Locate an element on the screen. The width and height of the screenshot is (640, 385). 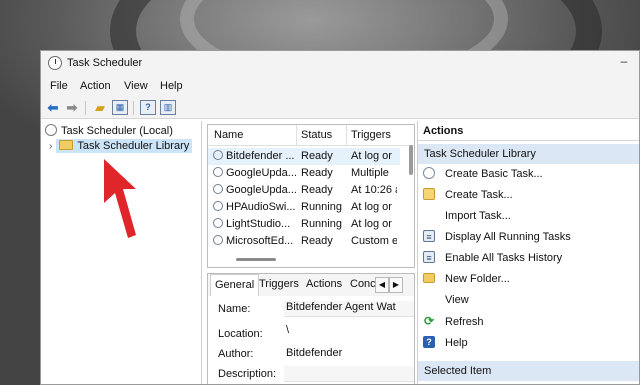
name-field: Bitdefender Agent Wat is located at coordinates (349, 309).